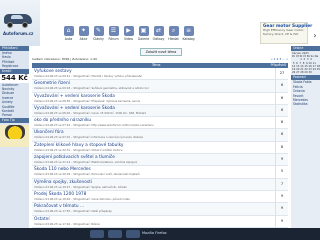 This screenshot has height=240, width=320. Describe the element at coordinates (281, 74) in the screenshot. I see `topic-count: 27` at that location.